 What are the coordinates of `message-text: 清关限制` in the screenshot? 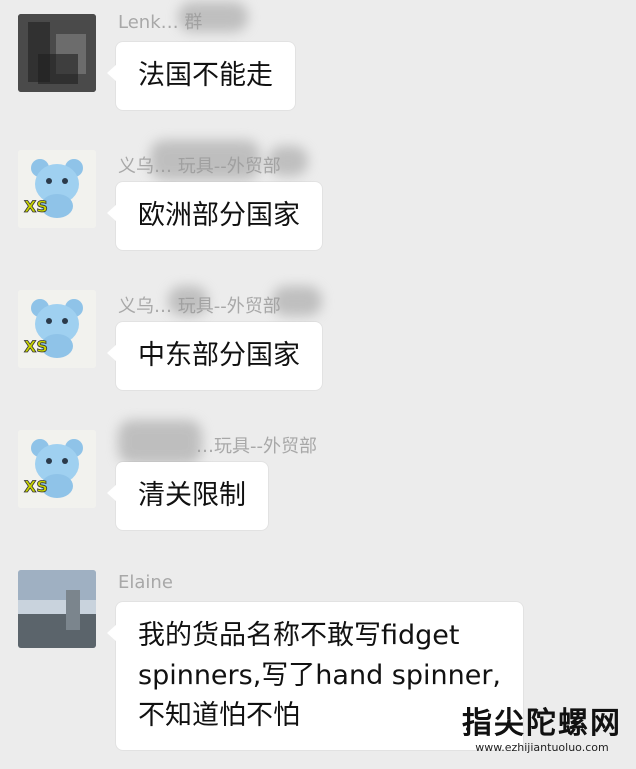 It's located at (192, 495).